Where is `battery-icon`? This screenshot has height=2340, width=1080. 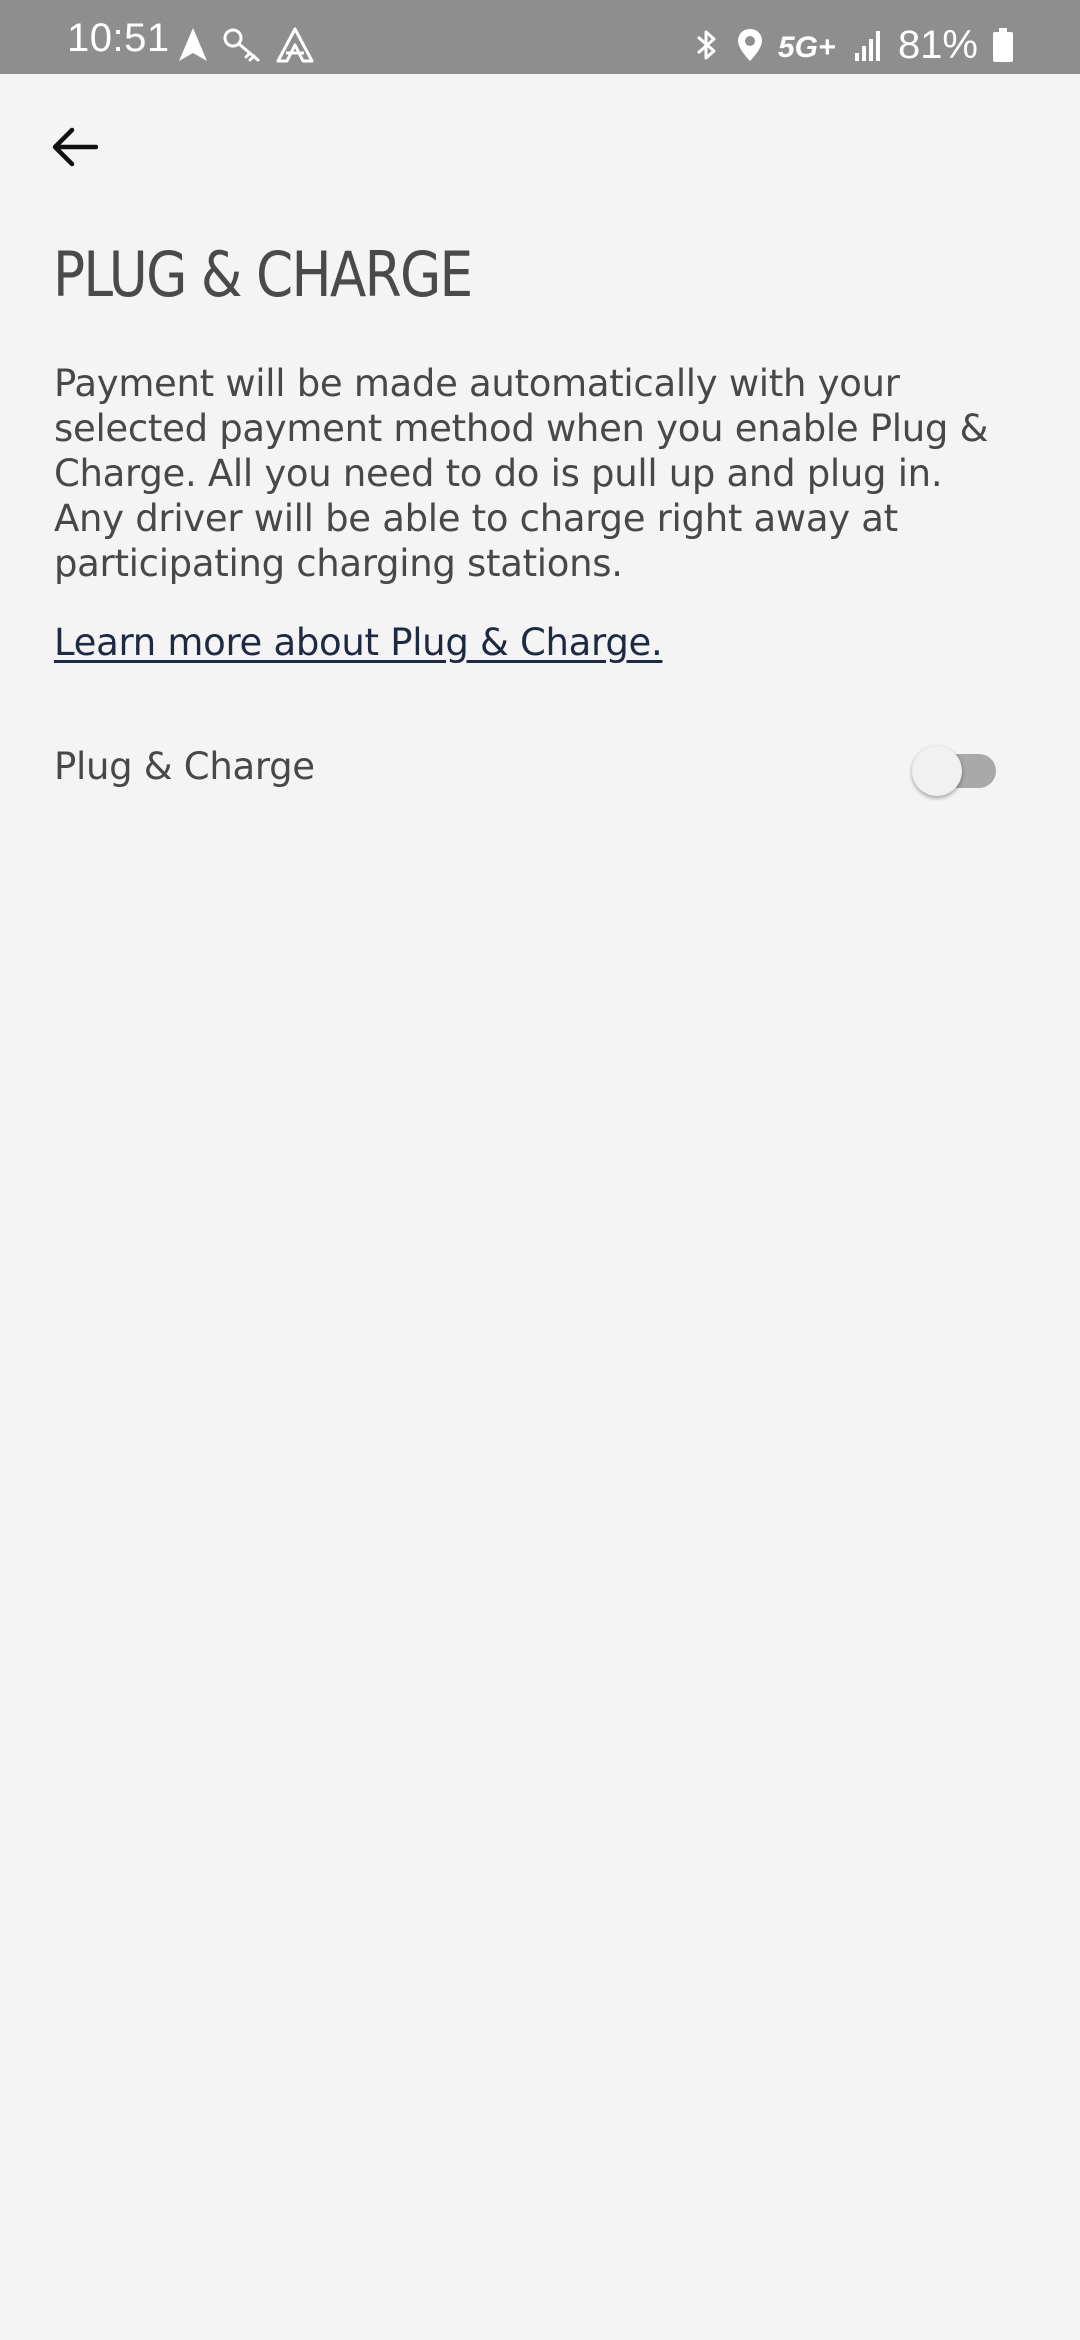 battery-icon is located at coordinates (1003, 45).